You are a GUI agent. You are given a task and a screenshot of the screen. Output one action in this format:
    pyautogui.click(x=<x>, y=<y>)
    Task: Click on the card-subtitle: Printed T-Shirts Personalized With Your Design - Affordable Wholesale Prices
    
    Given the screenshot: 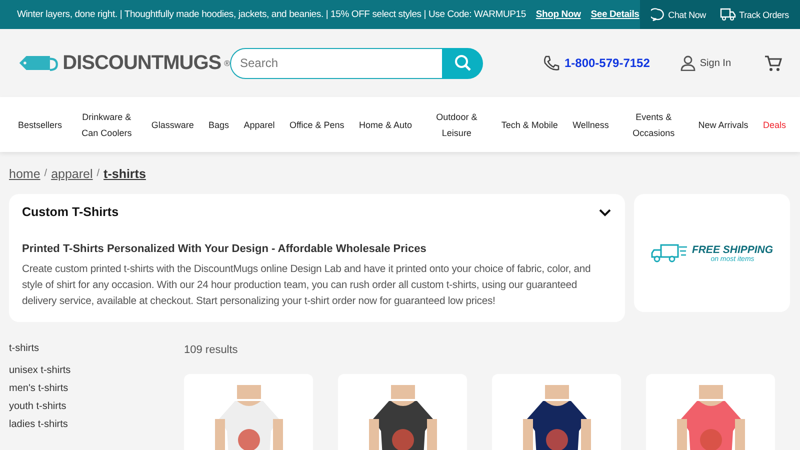 What is the action you would take?
    pyautogui.click(x=225, y=249)
    